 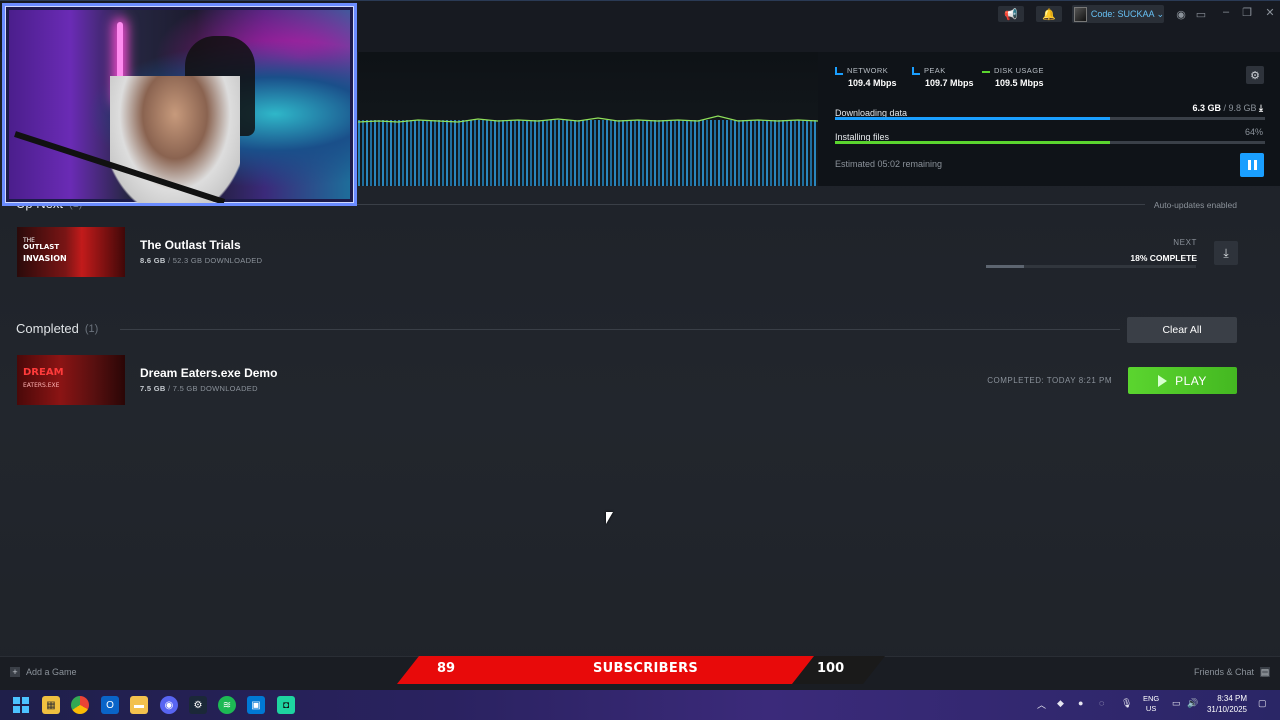 I want to click on downloading-bar, so click(x=973, y=118).